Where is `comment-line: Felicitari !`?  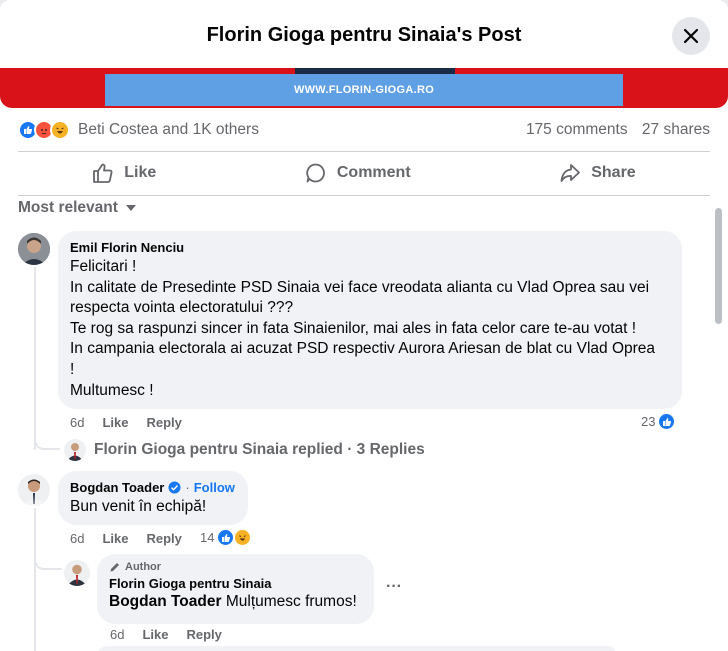
comment-line: Felicitari ! is located at coordinates (103, 266).